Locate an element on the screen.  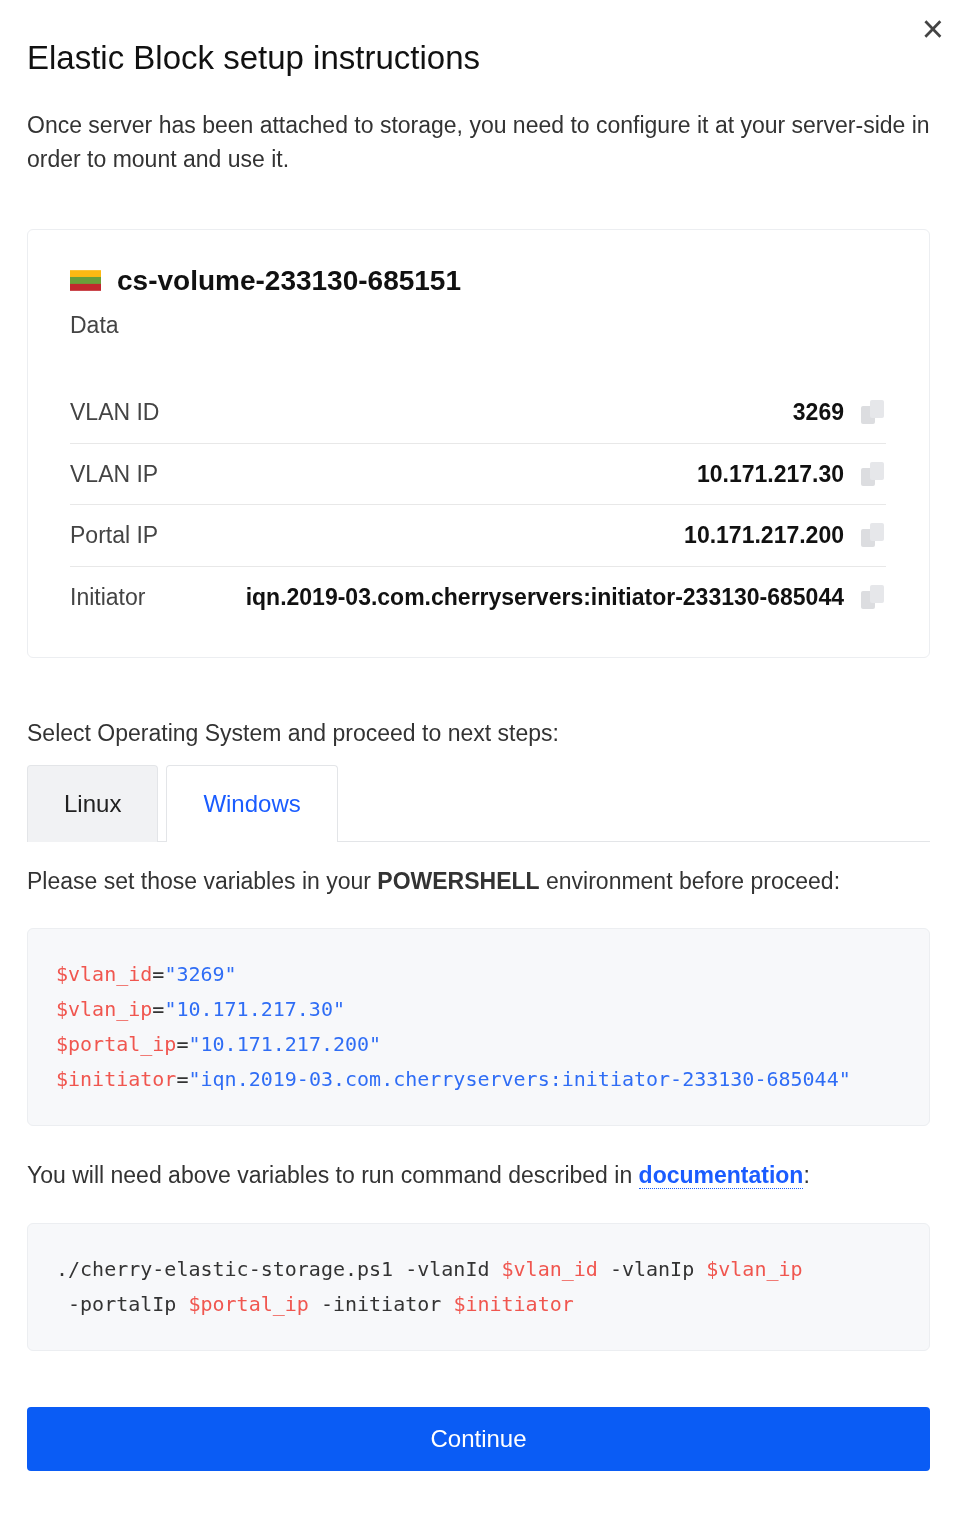
intro-text: Once server has been attached to storage, you need to configure it at your server-side in order to mount and use it. is located at coordinates (478, 142).